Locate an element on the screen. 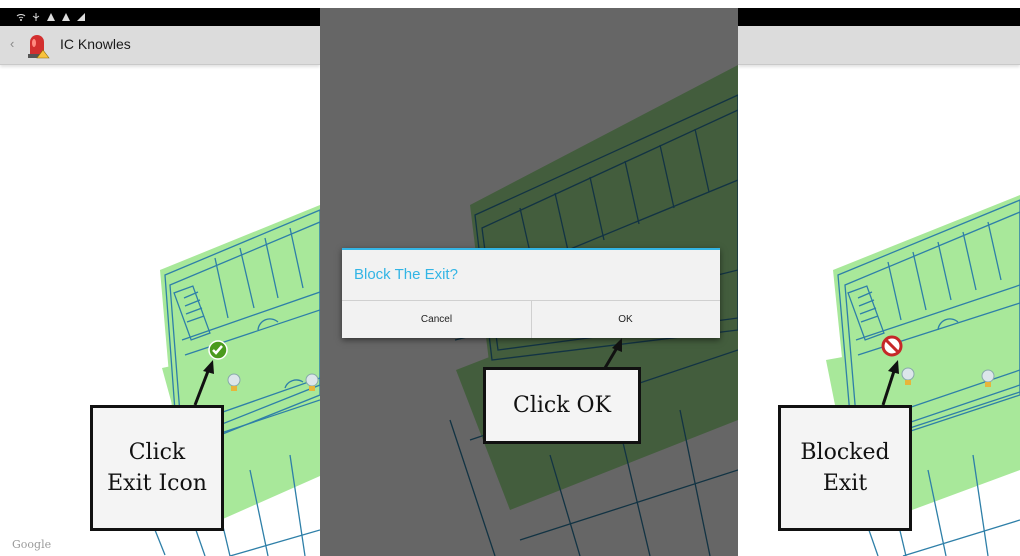 This screenshot has height=556, width=1020. app-title: IC Knowles is located at coordinates (95, 44).